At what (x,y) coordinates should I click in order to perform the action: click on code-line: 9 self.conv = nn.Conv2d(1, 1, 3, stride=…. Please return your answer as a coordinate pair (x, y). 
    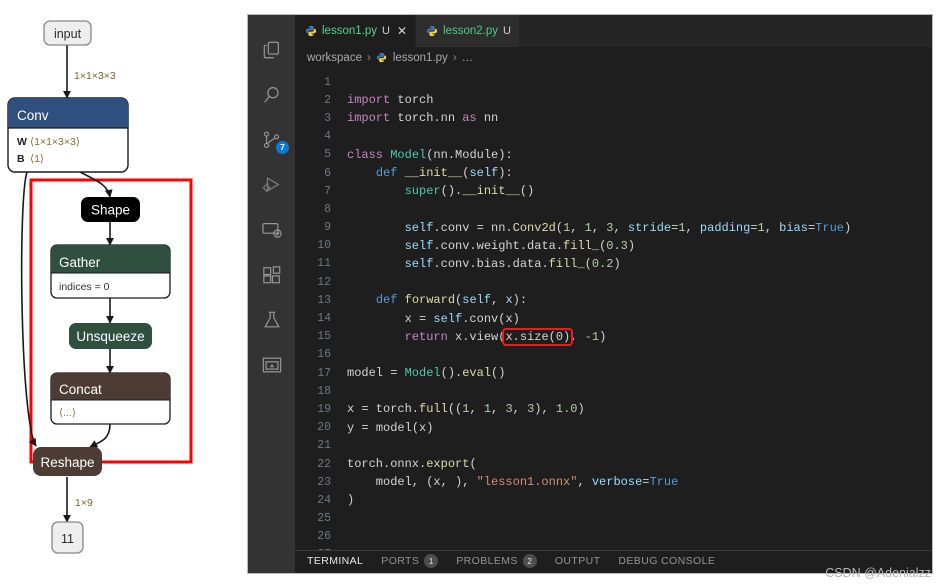
    Looking at the image, I should click on (613, 228).